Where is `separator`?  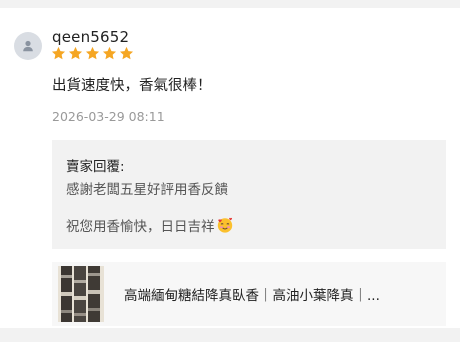 separator is located at coordinates (230, 335).